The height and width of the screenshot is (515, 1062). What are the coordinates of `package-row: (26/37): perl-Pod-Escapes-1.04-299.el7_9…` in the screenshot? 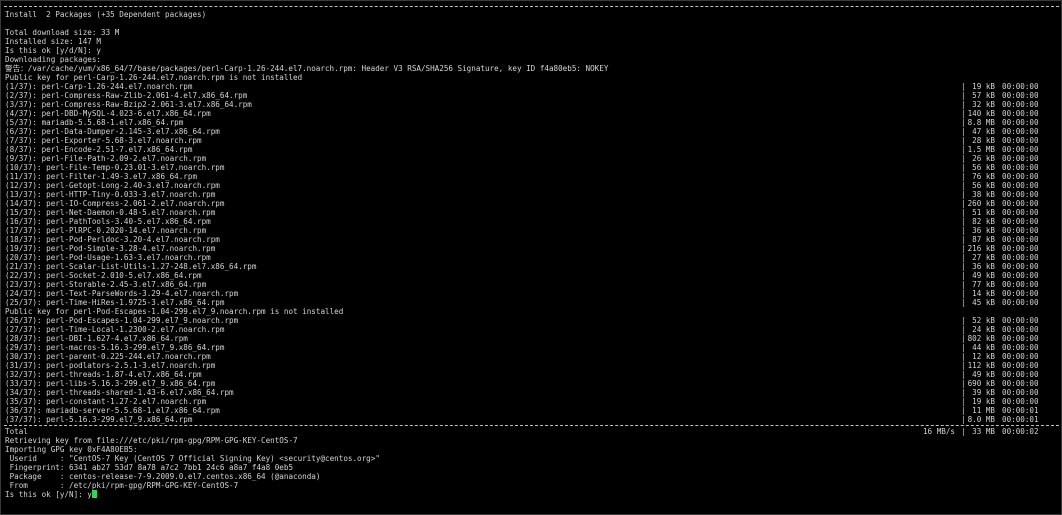 It's located at (531, 320).